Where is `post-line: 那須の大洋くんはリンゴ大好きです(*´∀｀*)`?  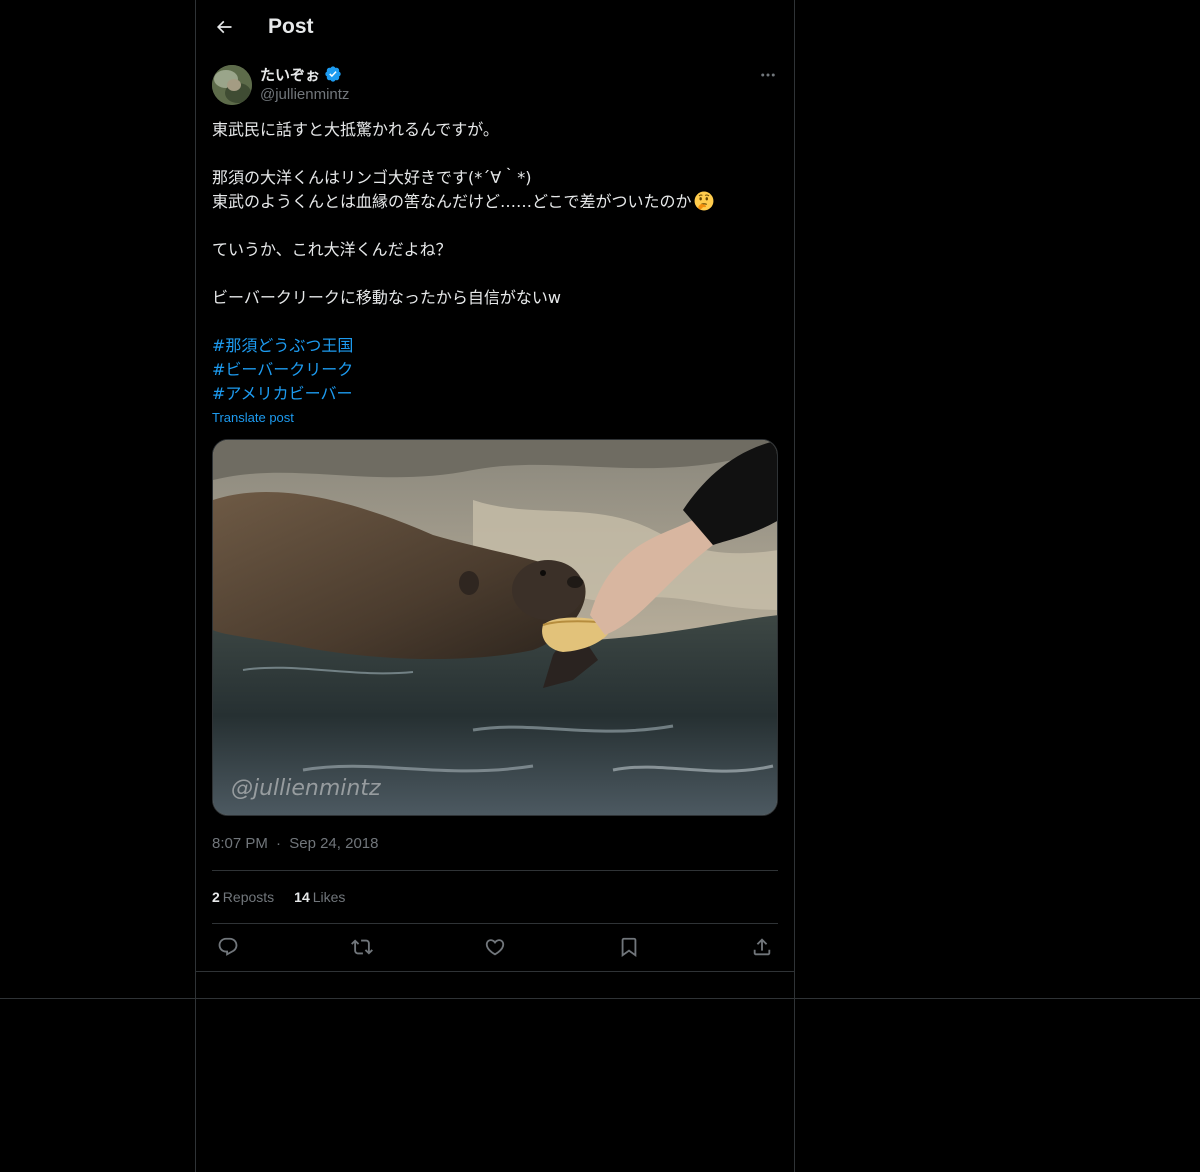
post-line: 那須の大洋くんはリンゴ大好きです(*´∀｀*) is located at coordinates (372, 177).